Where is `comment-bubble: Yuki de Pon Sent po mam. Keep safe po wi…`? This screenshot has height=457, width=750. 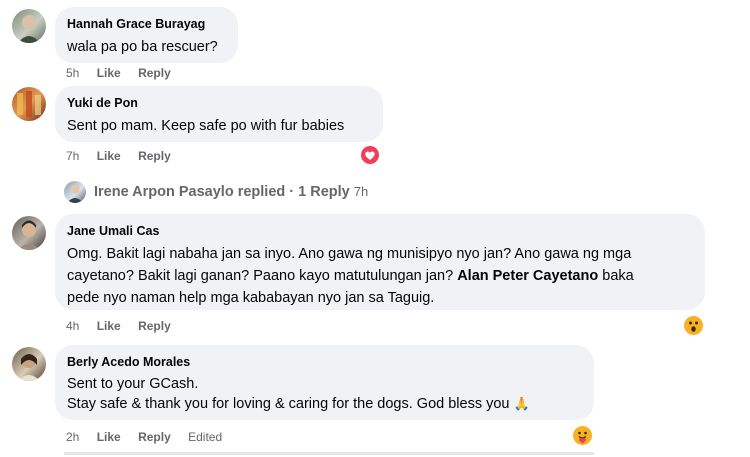
comment-bubble: Yuki de Pon Sent po mam. Keep safe po wi… is located at coordinates (219, 114).